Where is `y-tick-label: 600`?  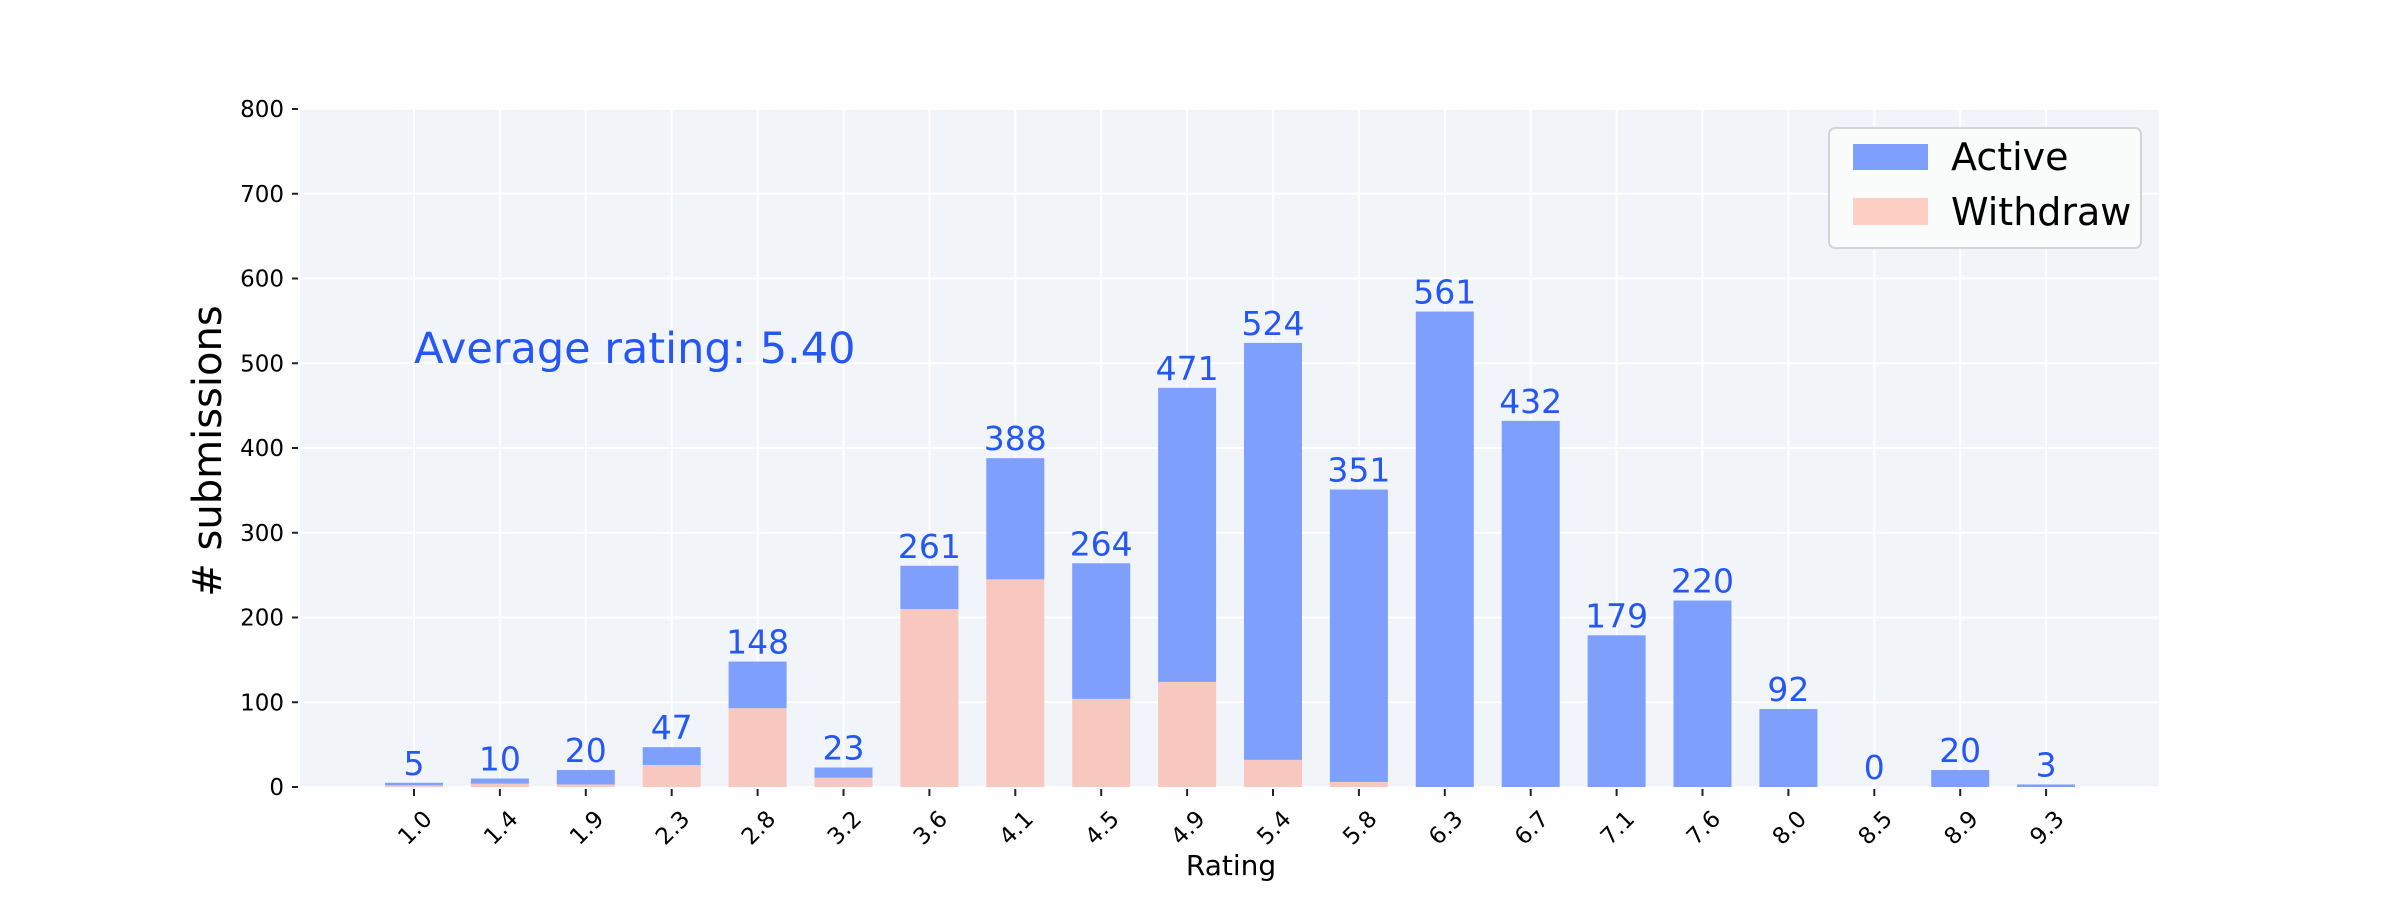
y-tick-label: 600 is located at coordinates (262, 280).